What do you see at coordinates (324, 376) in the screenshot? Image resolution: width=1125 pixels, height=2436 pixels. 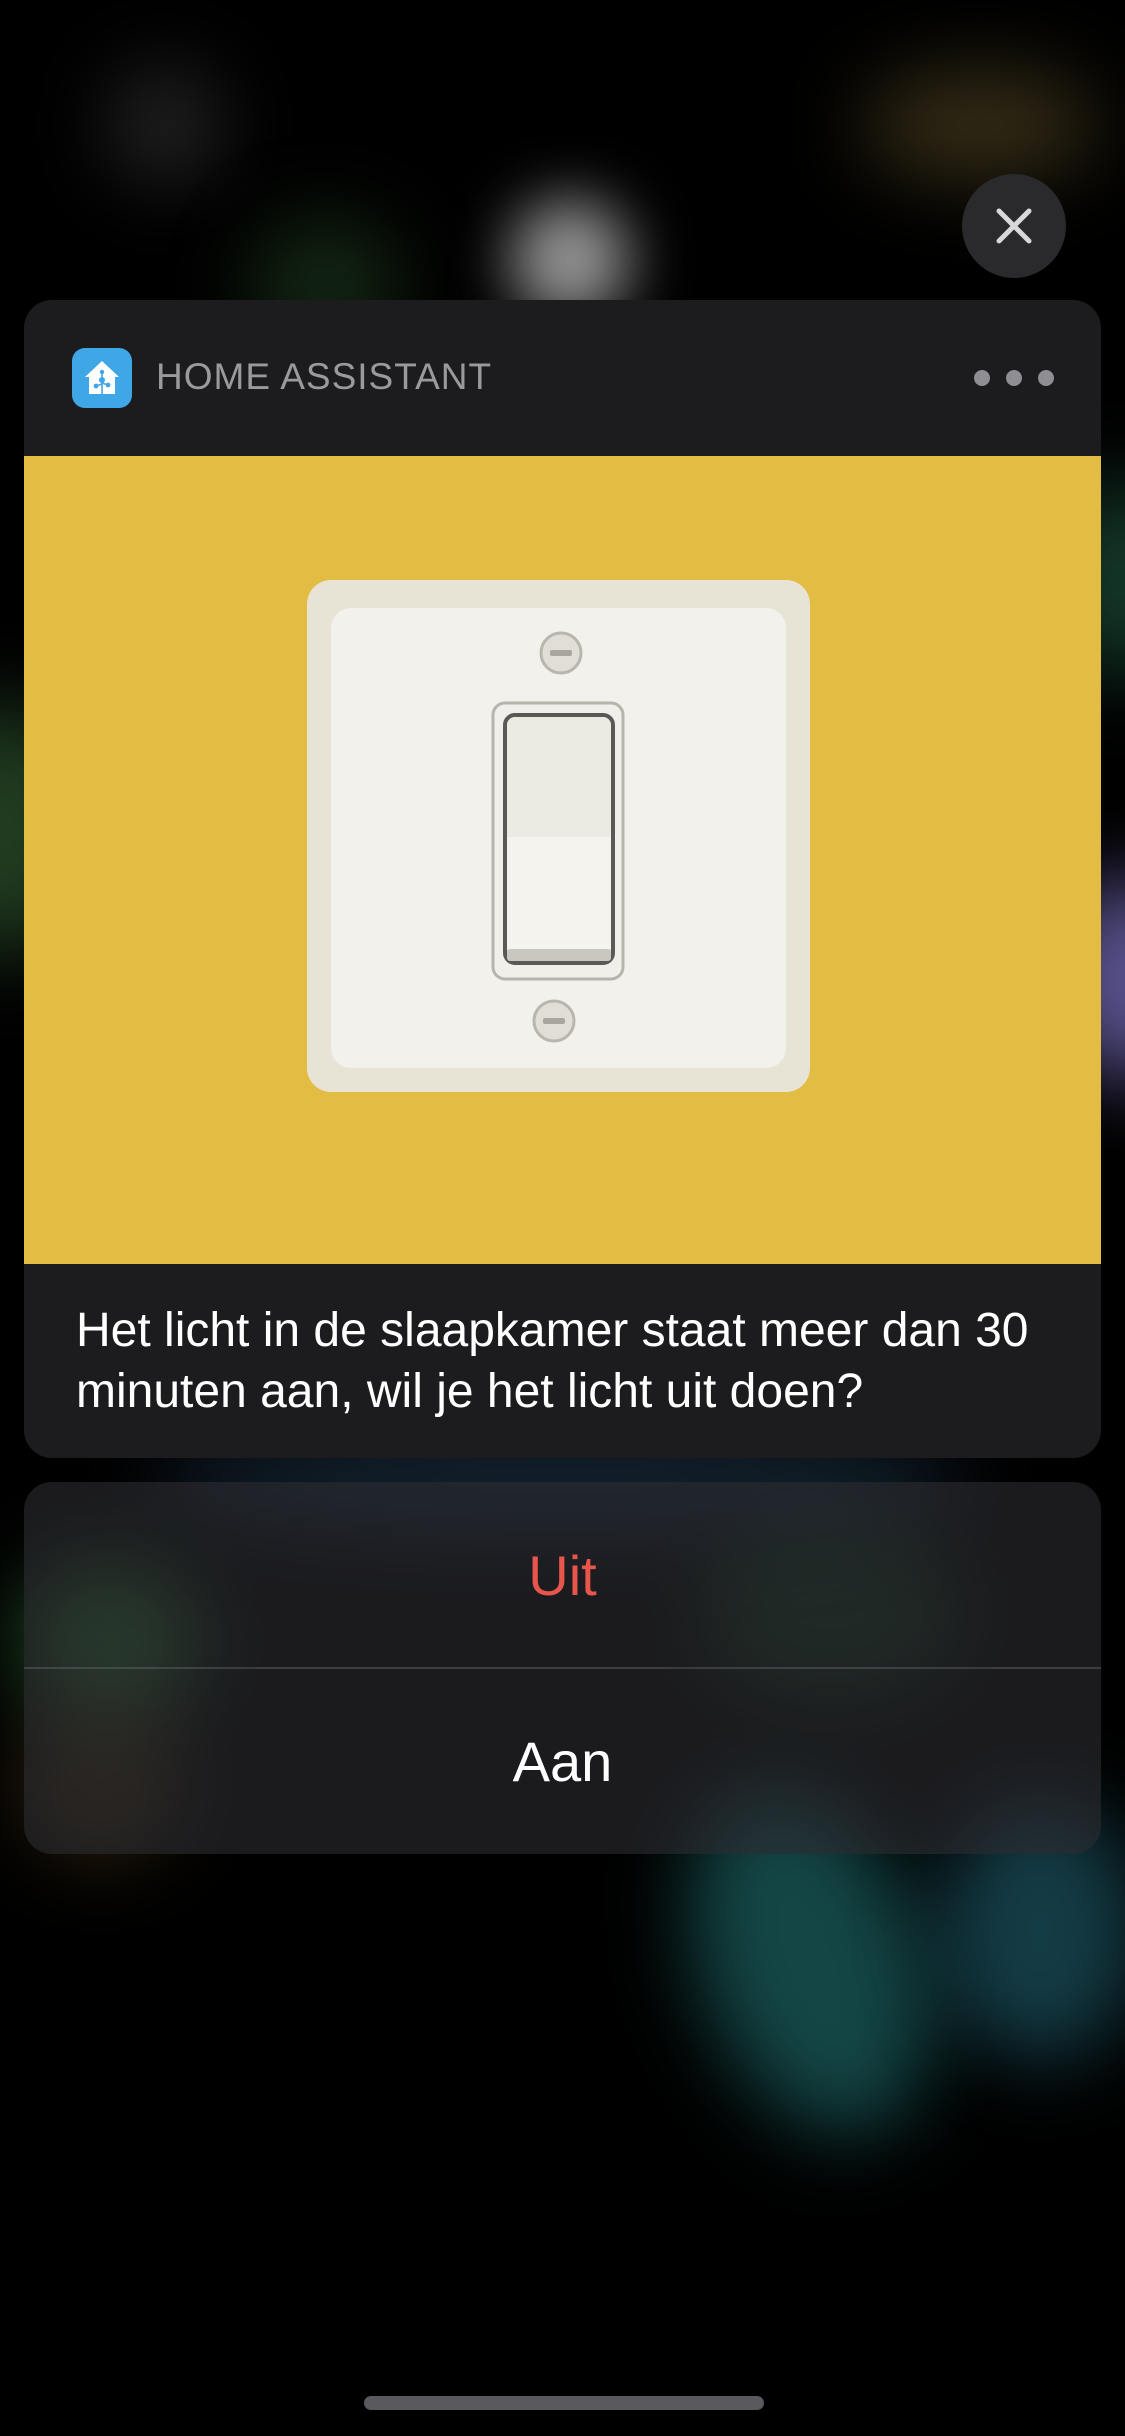 I see `app-name: HOME ASSISTANT` at bounding box center [324, 376].